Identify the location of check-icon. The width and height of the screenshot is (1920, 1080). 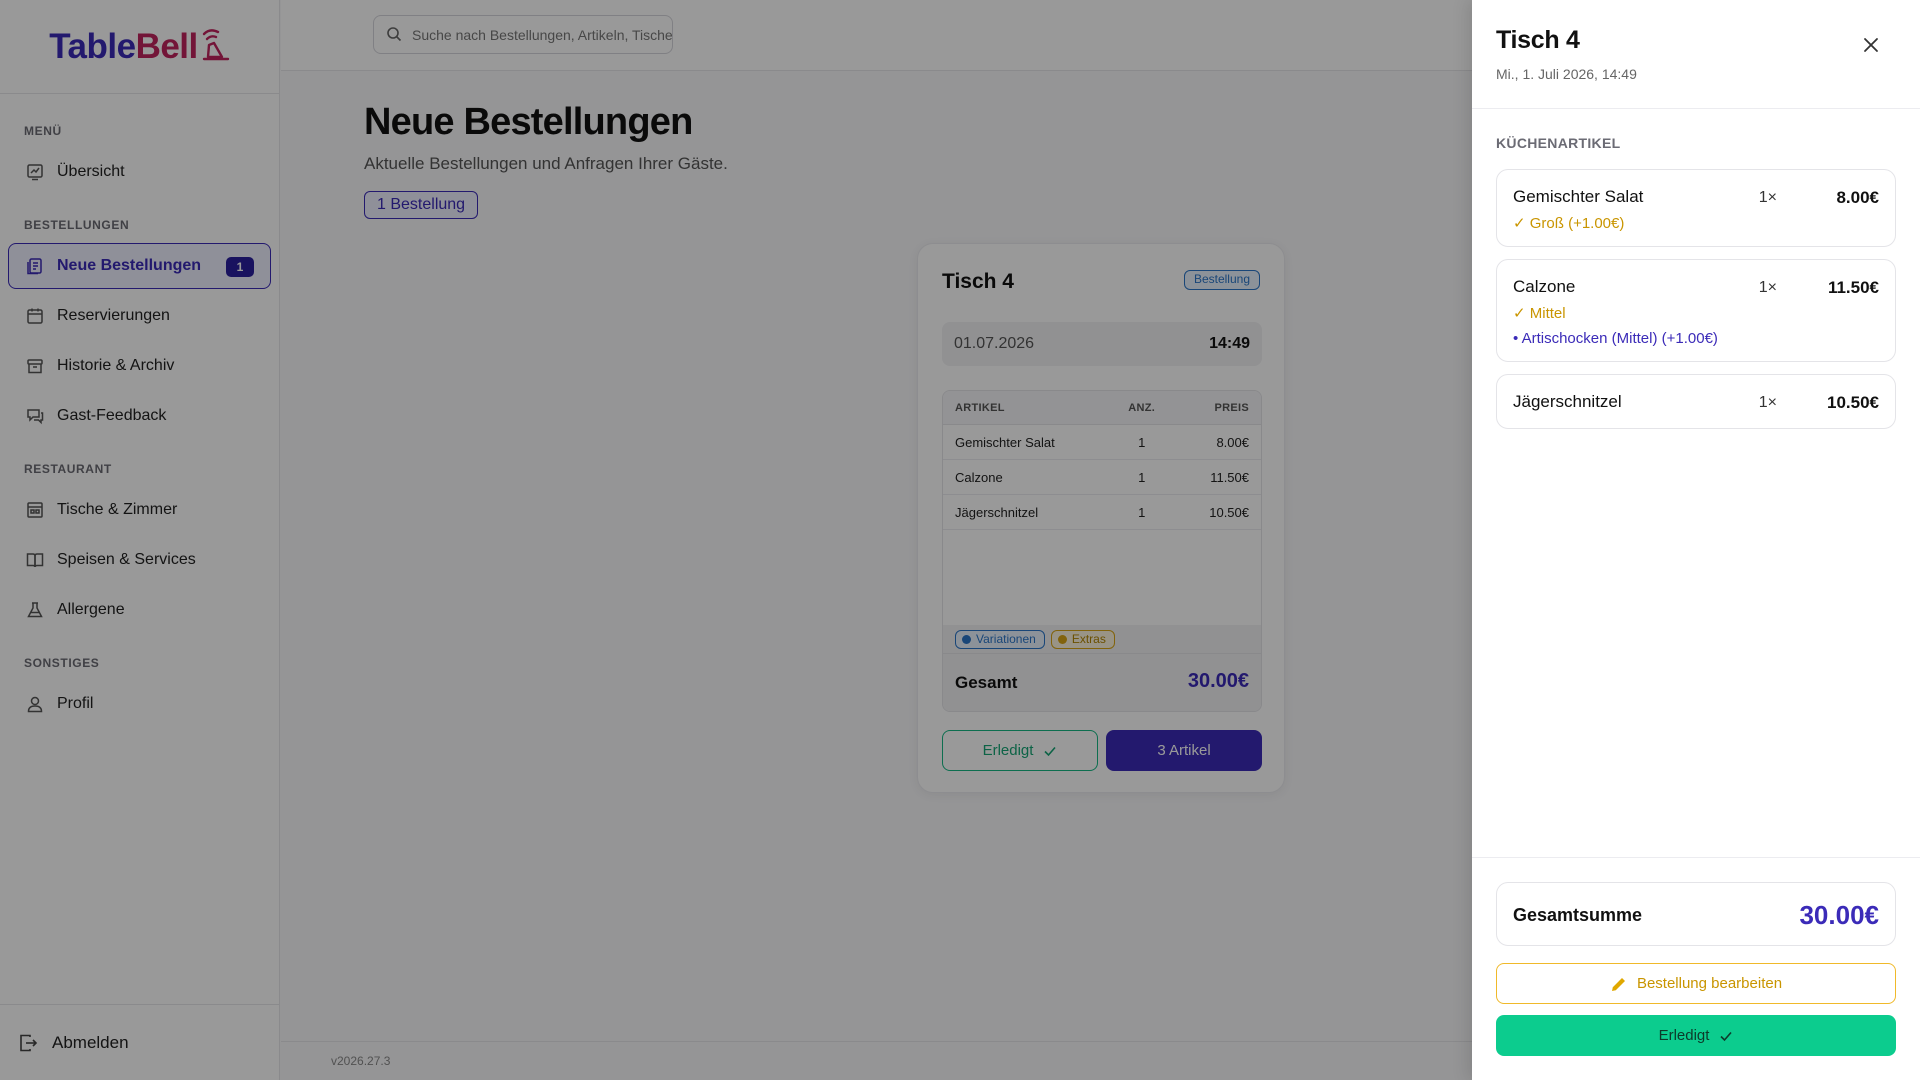
(1726, 1036).